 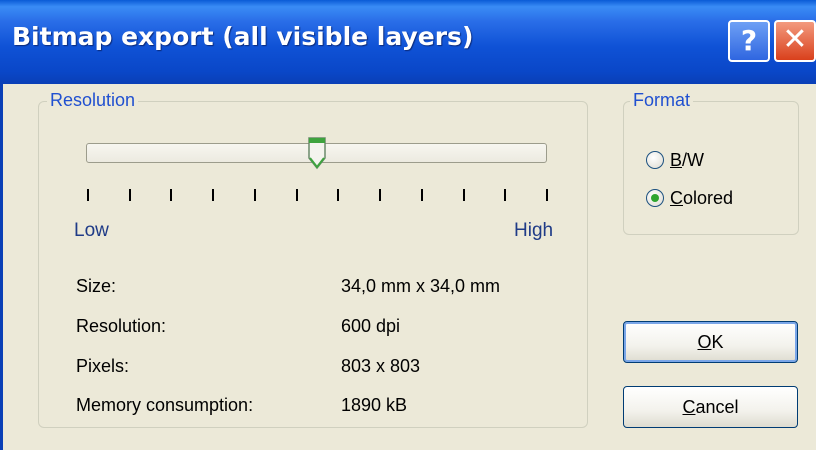 I want to click on close-icon: ✕, so click(x=795, y=39).